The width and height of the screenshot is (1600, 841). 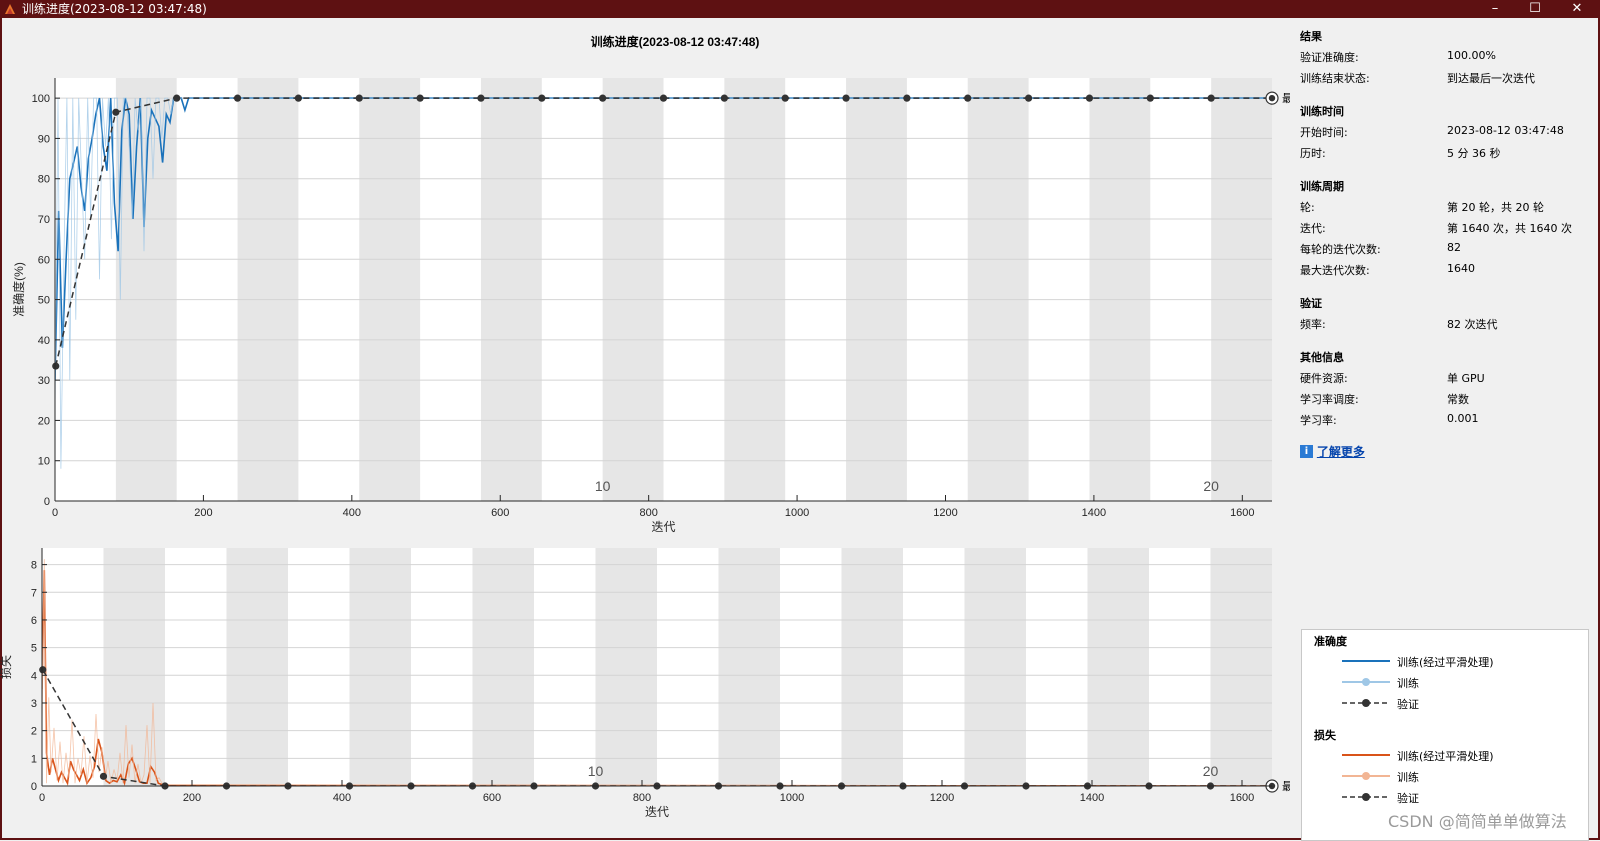 I want to click on time-section-title: 训练时间, so click(x=1322, y=111).